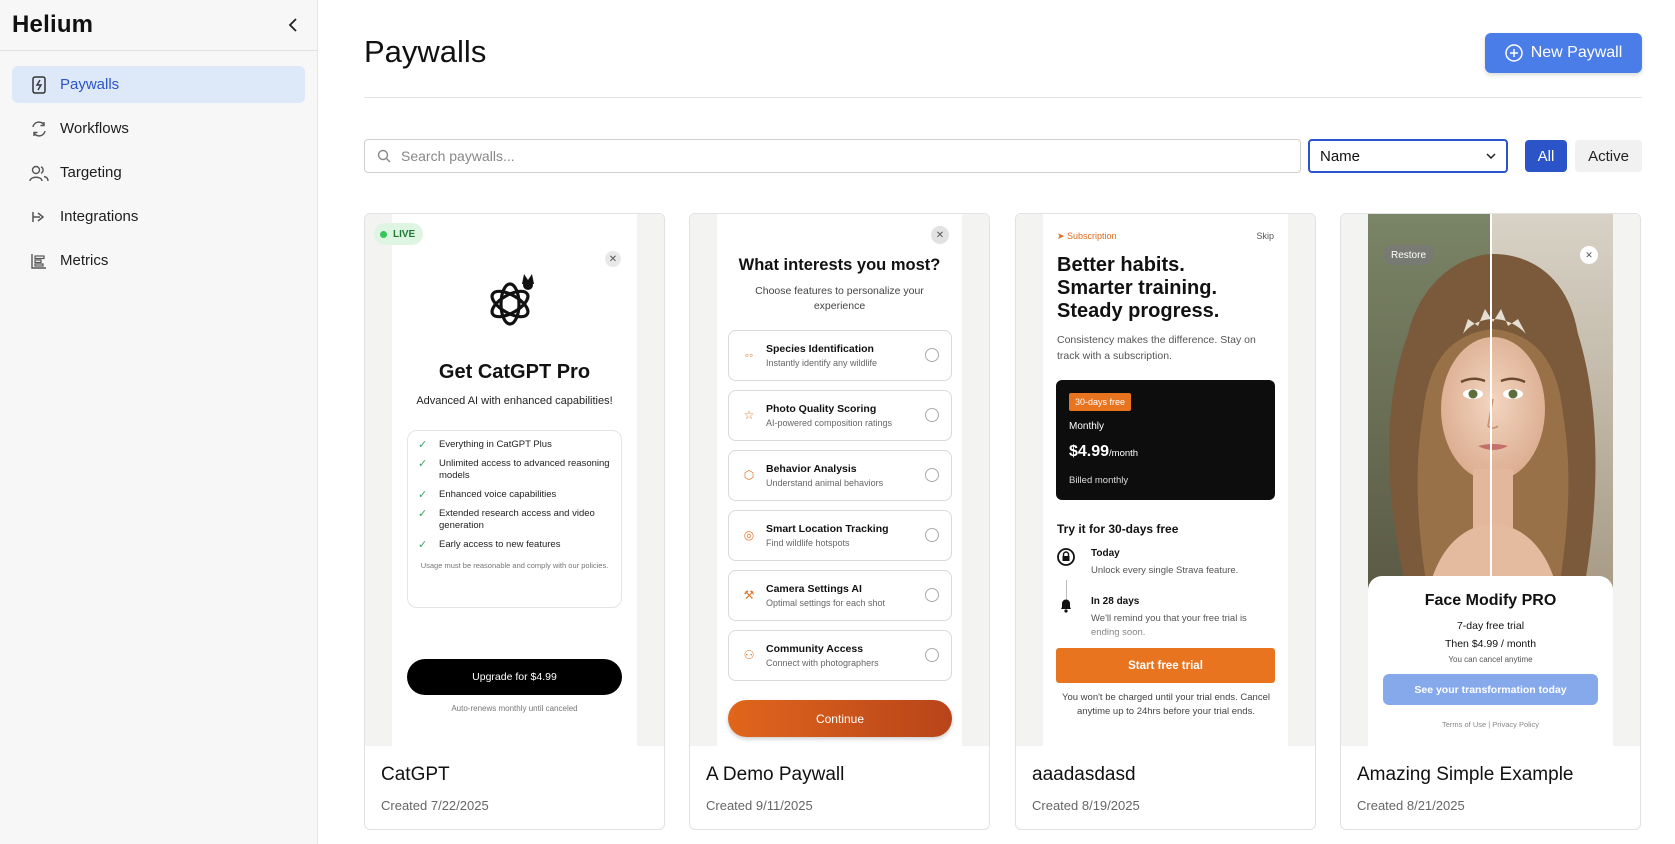 The image size is (1675, 844). I want to click on preview-subtitle: Advanced AI with enhanced capabilities!, so click(514, 401).